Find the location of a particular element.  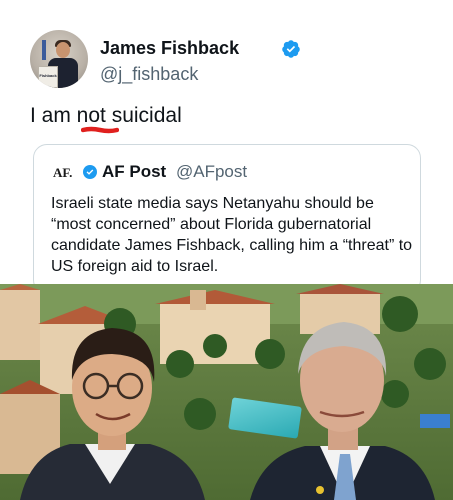

tweet-text: I am not suicidal is located at coordinates (106, 115).